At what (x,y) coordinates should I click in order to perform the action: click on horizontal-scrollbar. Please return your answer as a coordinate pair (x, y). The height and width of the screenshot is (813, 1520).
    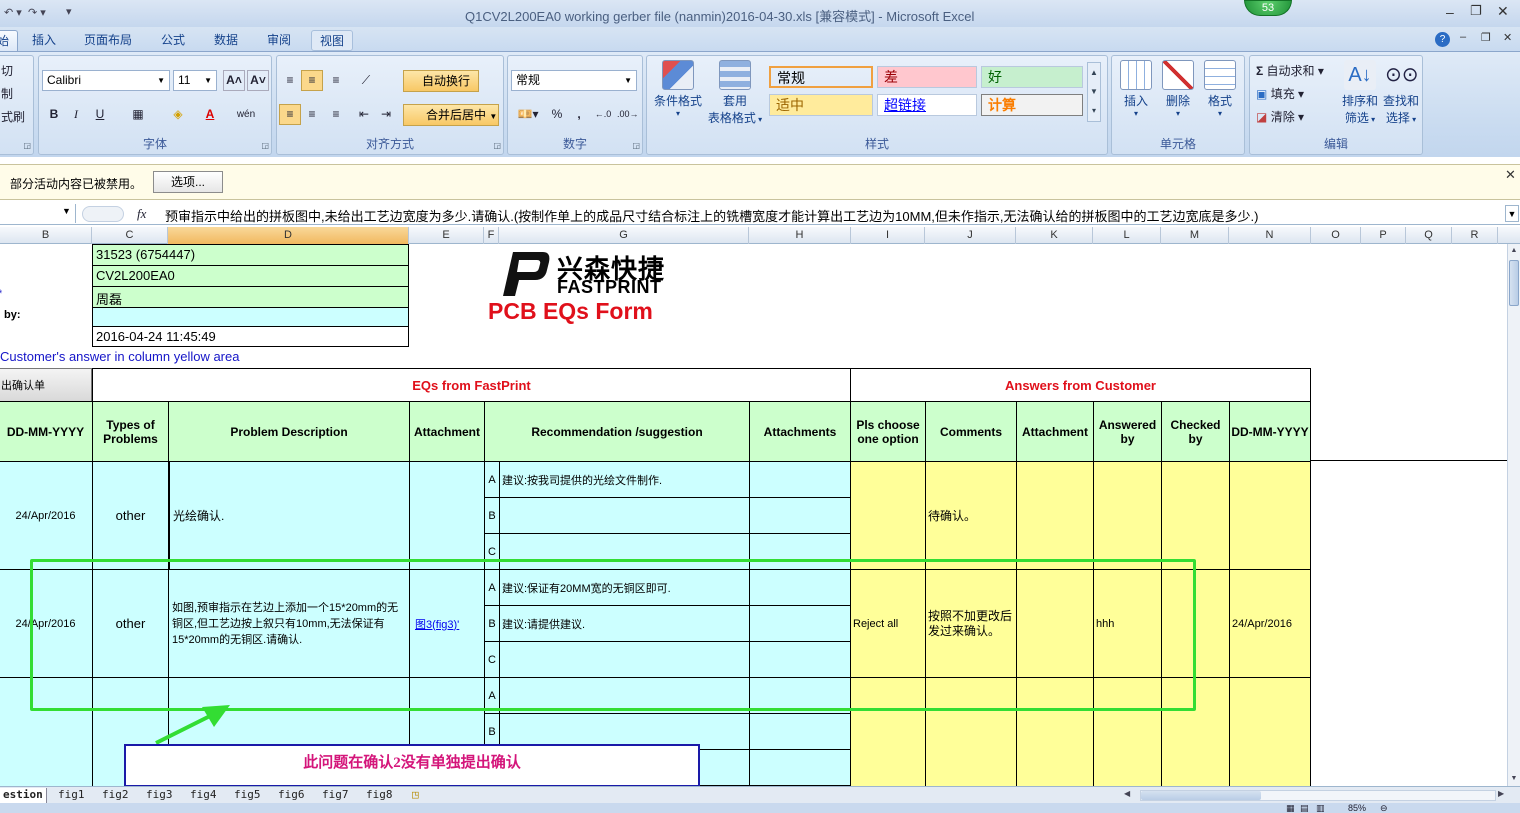
    Looking at the image, I should click on (1318, 795).